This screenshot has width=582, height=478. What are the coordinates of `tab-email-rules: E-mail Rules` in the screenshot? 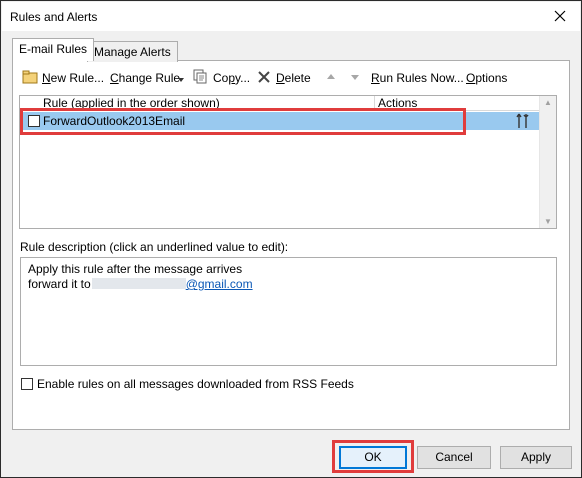 It's located at (53, 49).